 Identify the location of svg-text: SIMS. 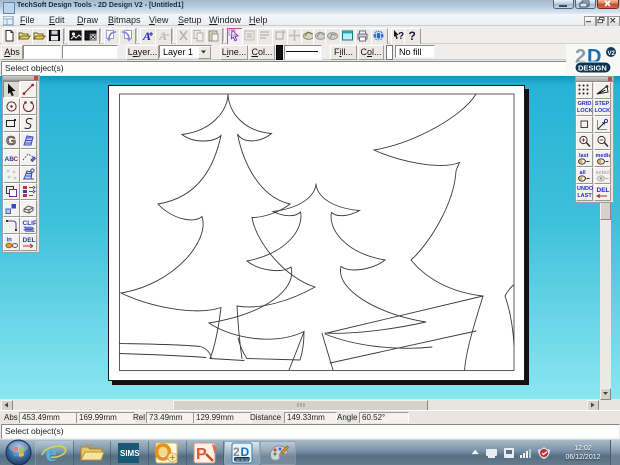
(130, 453).